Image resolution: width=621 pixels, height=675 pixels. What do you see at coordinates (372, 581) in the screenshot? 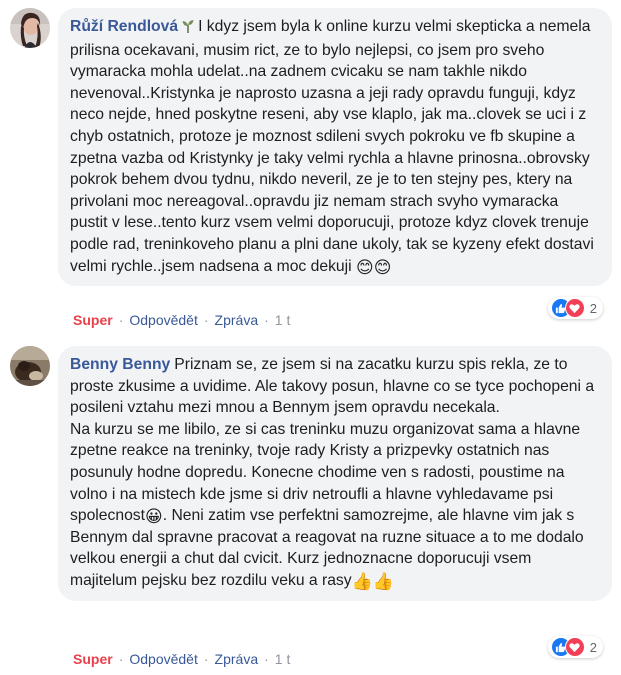
I see `thumbs-up-emoji-icon: 👍👍` at bounding box center [372, 581].